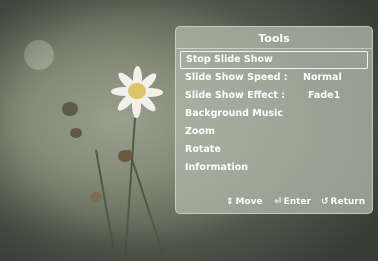  What do you see at coordinates (274, 48) in the screenshot?
I see `title-divider` at bounding box center [274, 48].